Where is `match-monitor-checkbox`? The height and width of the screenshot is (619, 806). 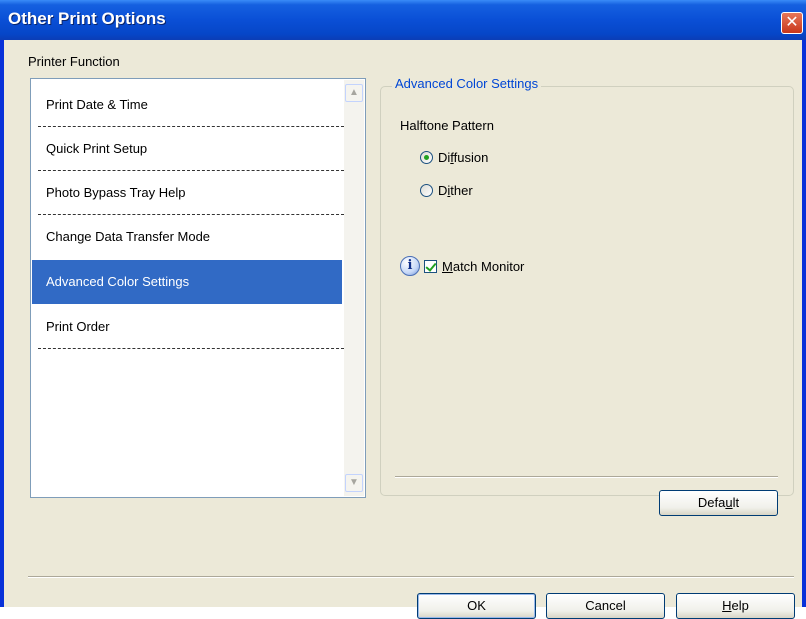 match-monitor-checkbox is located at coordinates (430, 266).